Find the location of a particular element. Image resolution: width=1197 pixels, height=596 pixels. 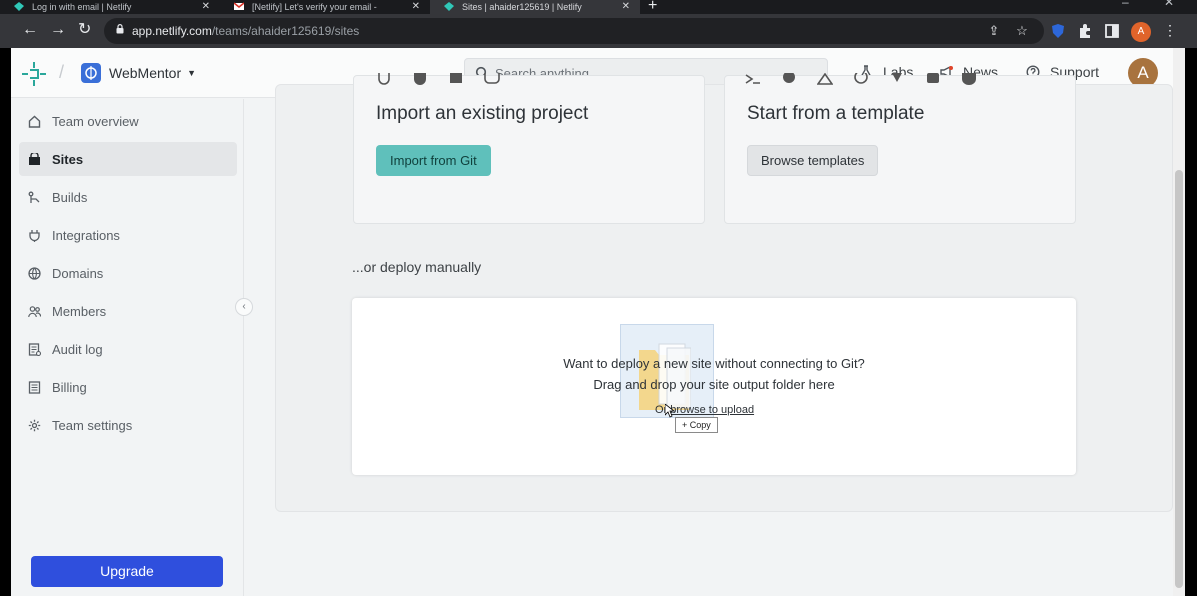

browser-tab: [Netlify] Let's verify your email - ✕ is located at coordinates (325, 7).